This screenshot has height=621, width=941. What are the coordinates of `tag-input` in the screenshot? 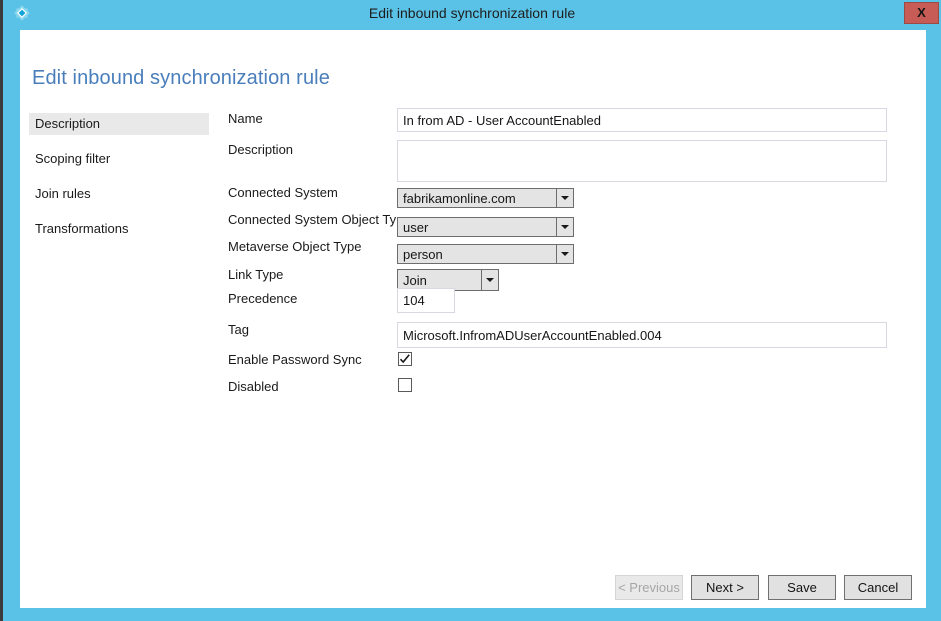 It's located at (642, 335).